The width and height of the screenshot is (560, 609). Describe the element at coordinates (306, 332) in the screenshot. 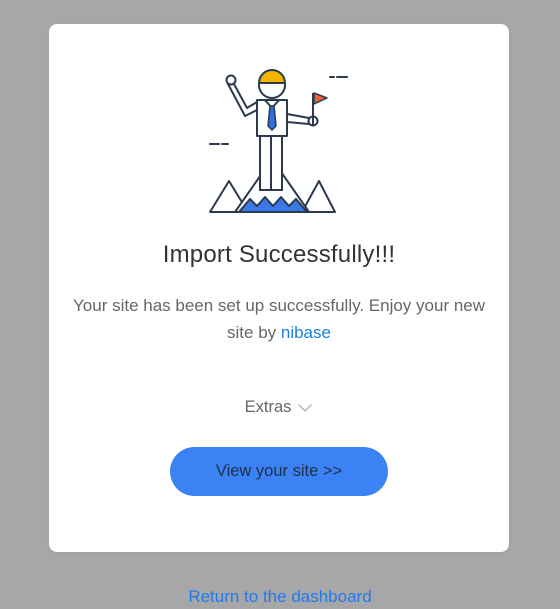

I see `brand-link: nibase` at that location.